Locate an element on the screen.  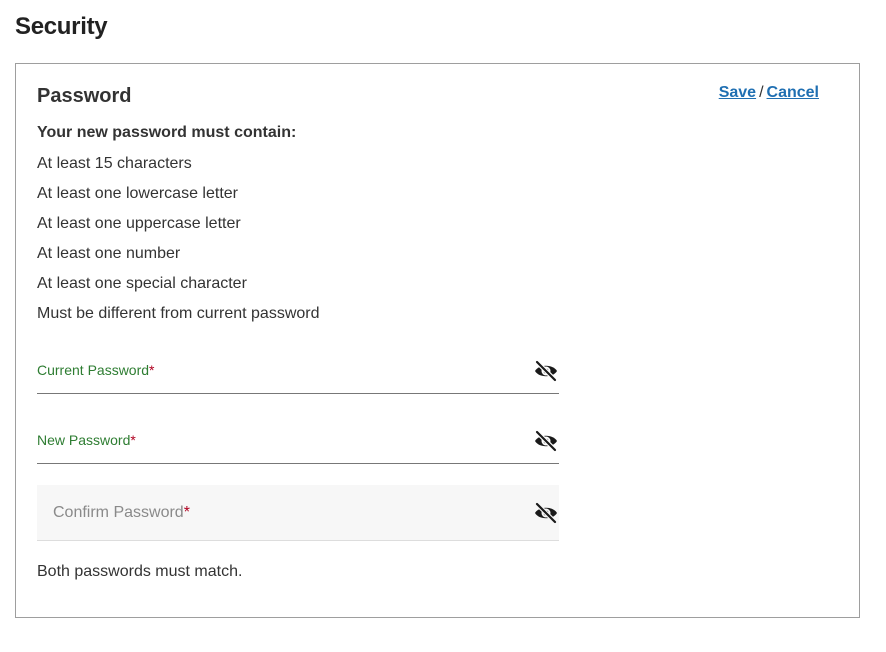
requirement-item: At least one lowercase letter is located at coordinates (137, 193).